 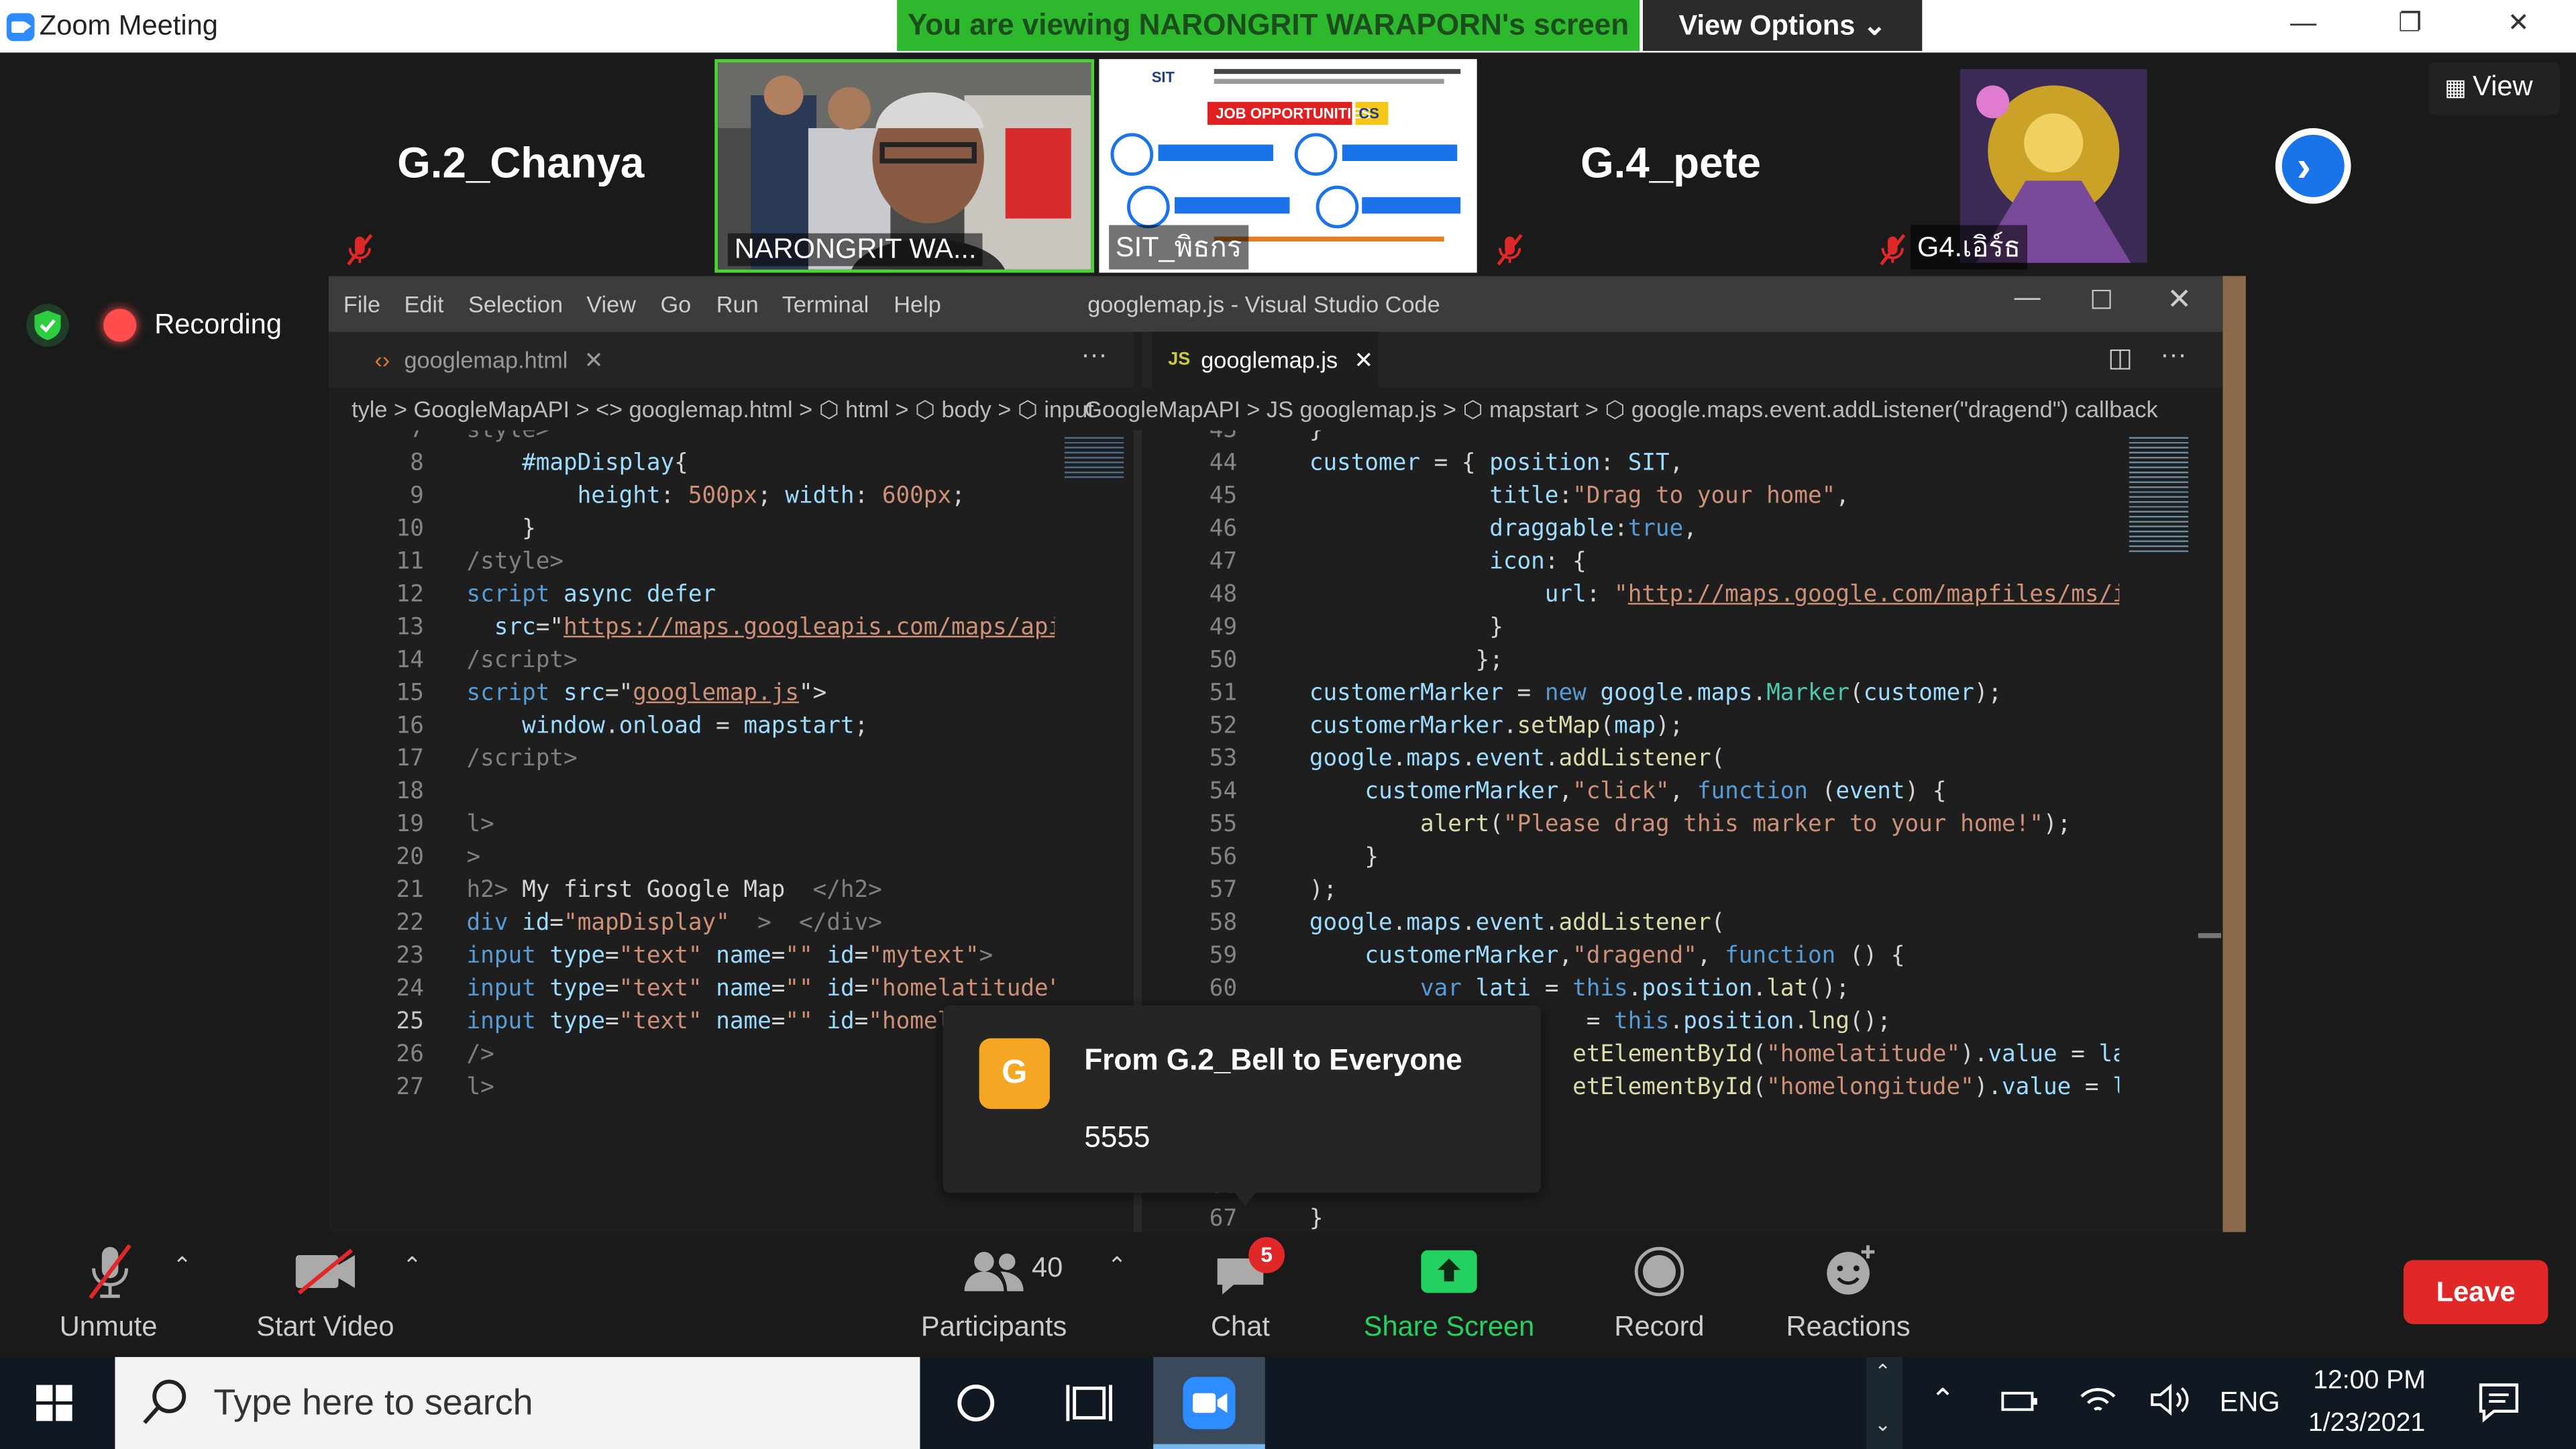 I want to click on line-number: 26, so click(x=410, y=1054).